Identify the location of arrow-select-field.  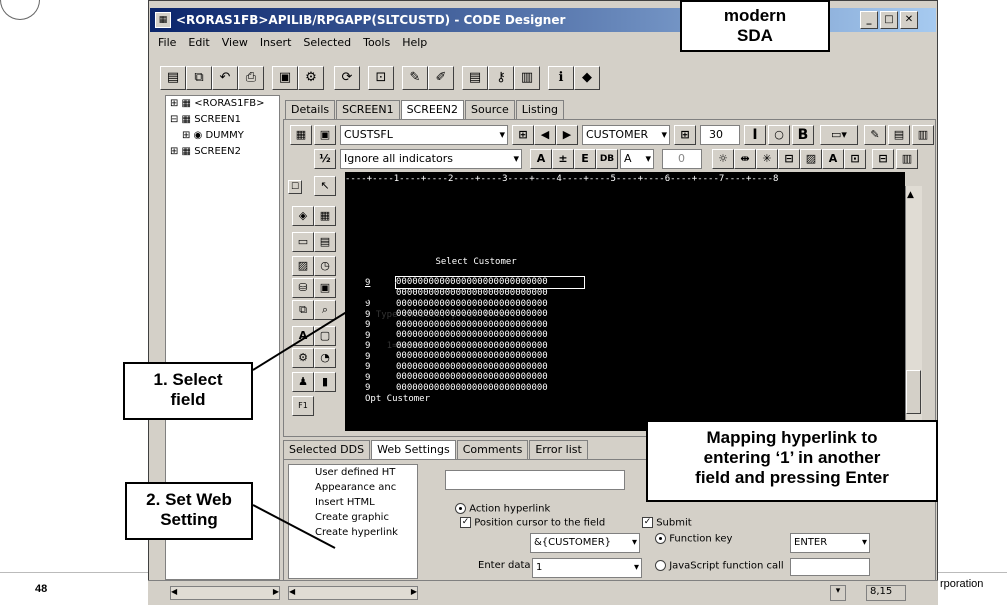
(324, 326).